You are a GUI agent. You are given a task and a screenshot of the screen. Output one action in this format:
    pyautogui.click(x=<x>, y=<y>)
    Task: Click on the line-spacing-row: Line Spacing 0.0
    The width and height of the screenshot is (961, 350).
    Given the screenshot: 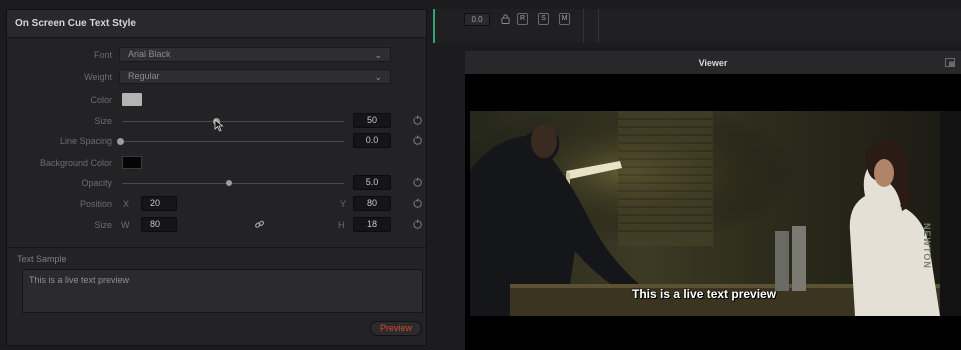 What is the action you would take?
    pyautogui.click(x=216, y=141)
    